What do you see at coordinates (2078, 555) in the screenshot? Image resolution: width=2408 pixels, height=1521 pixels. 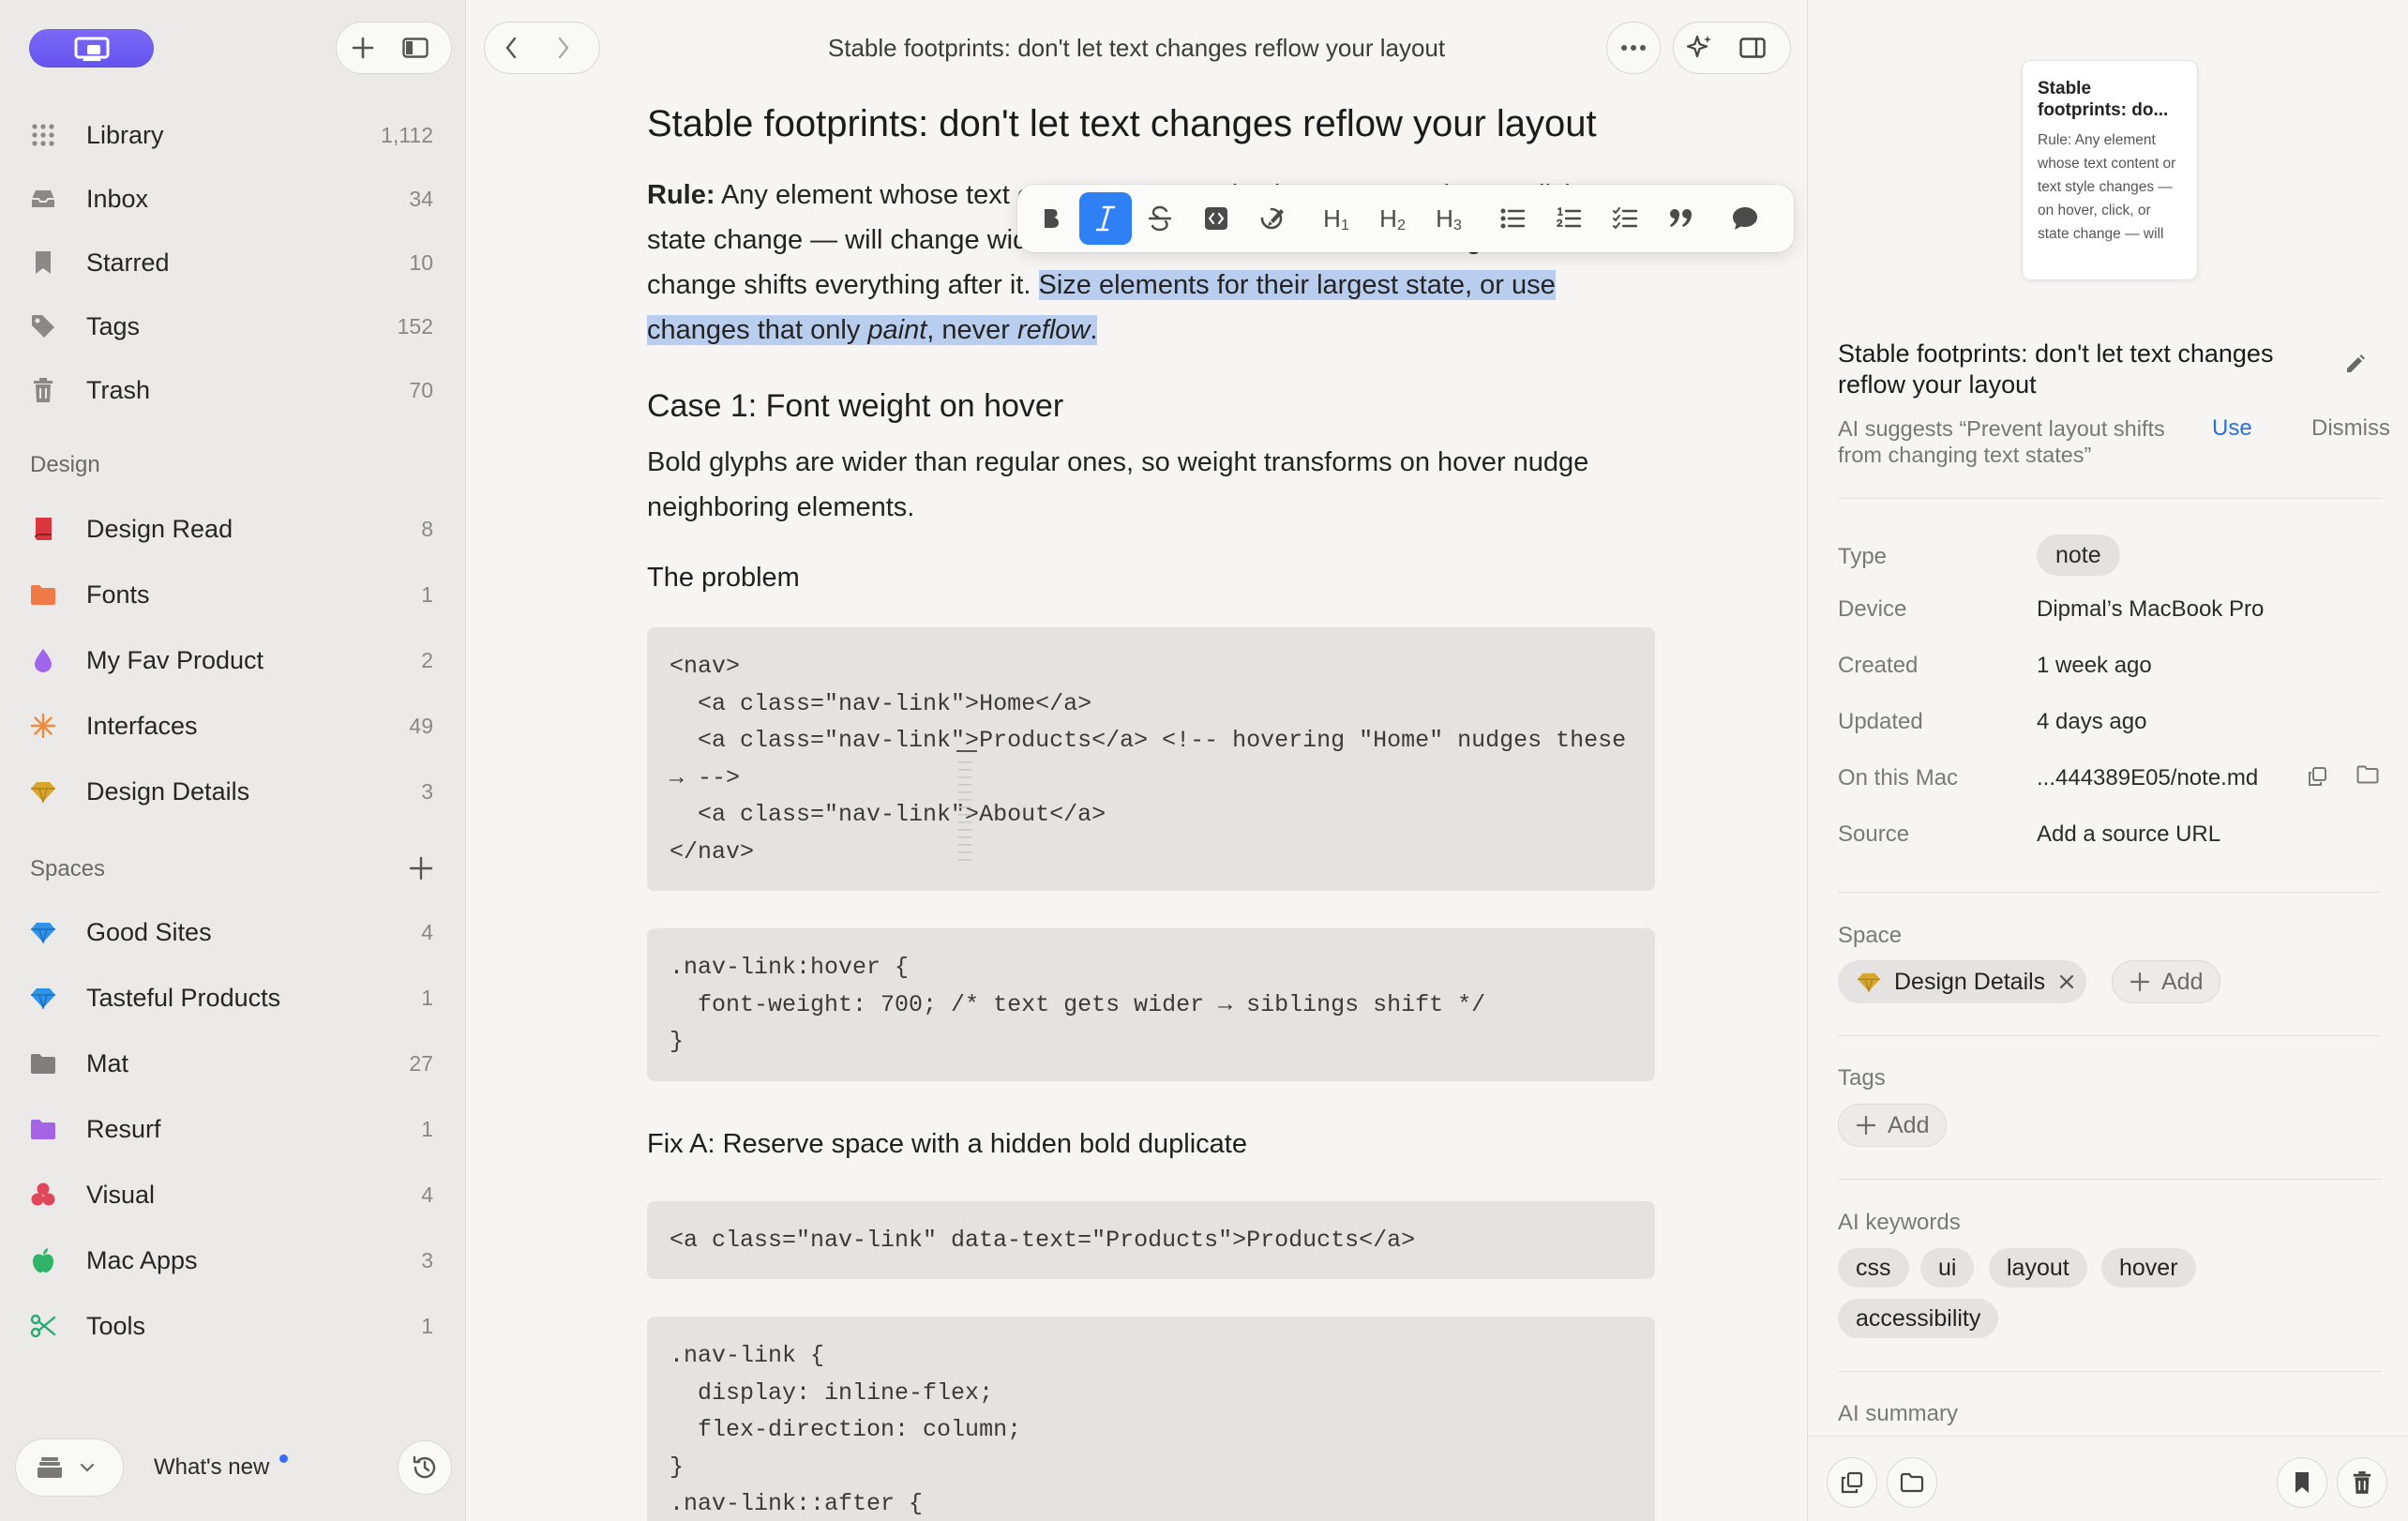 I see `type-chip: note` at bounding box center [2078, 555].